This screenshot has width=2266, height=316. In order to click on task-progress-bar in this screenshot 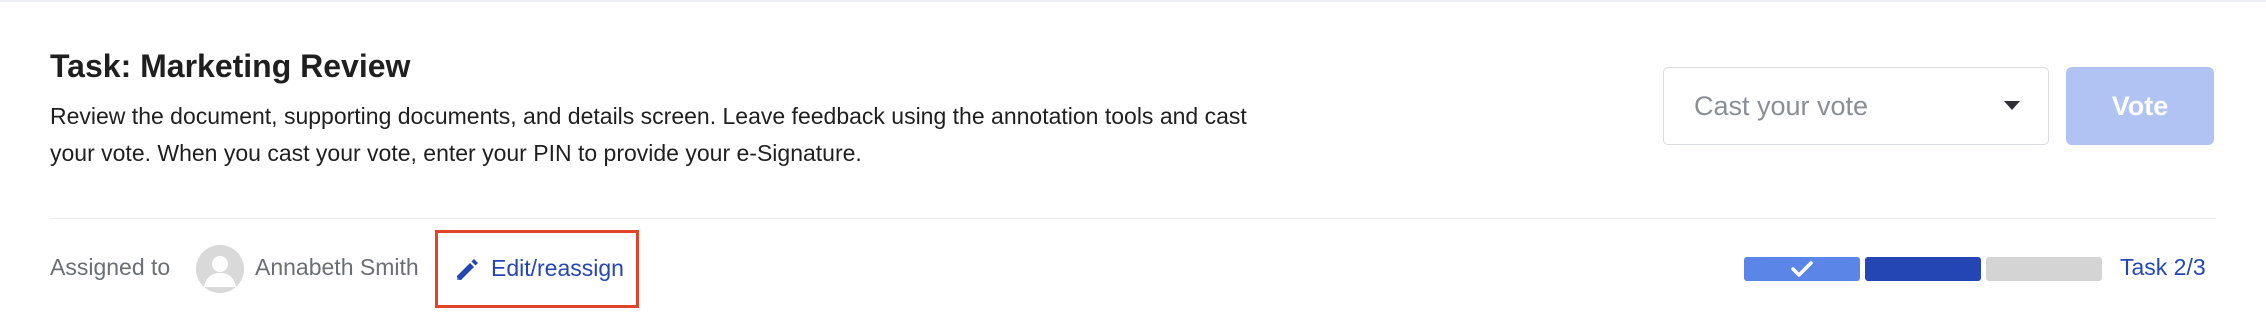, I will do `click(1923, 269)`.